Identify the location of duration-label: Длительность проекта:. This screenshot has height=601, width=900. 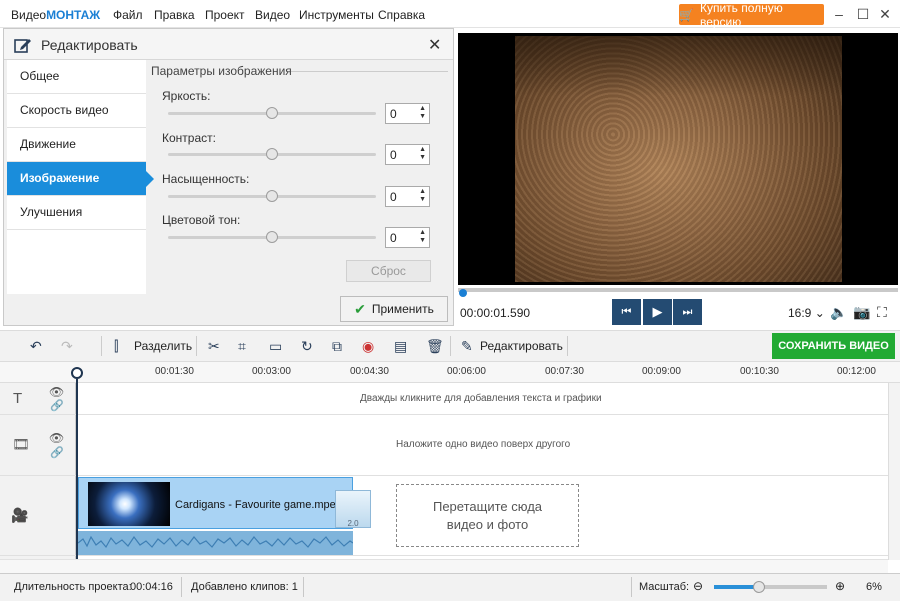
(73, 587).